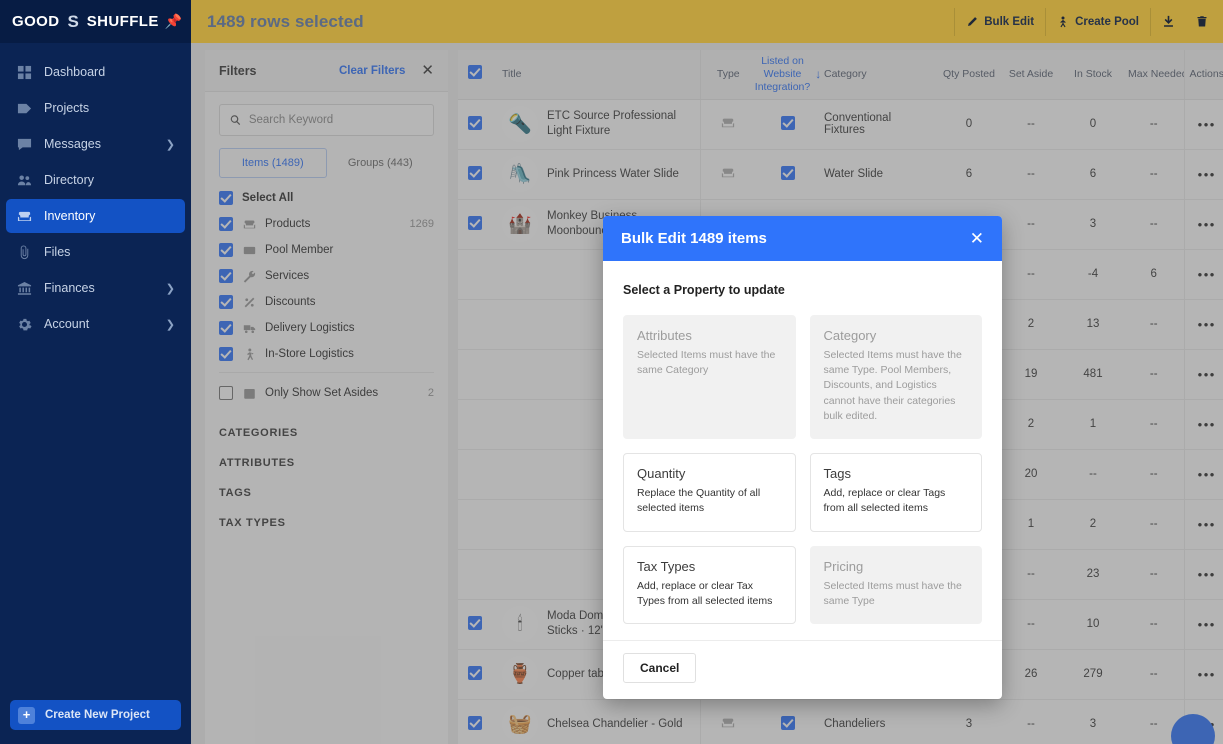  Describe the element at coordinates (694, 238) in the screenshot. I see `modal-title: Bulk Edit 1489 items` at that location.